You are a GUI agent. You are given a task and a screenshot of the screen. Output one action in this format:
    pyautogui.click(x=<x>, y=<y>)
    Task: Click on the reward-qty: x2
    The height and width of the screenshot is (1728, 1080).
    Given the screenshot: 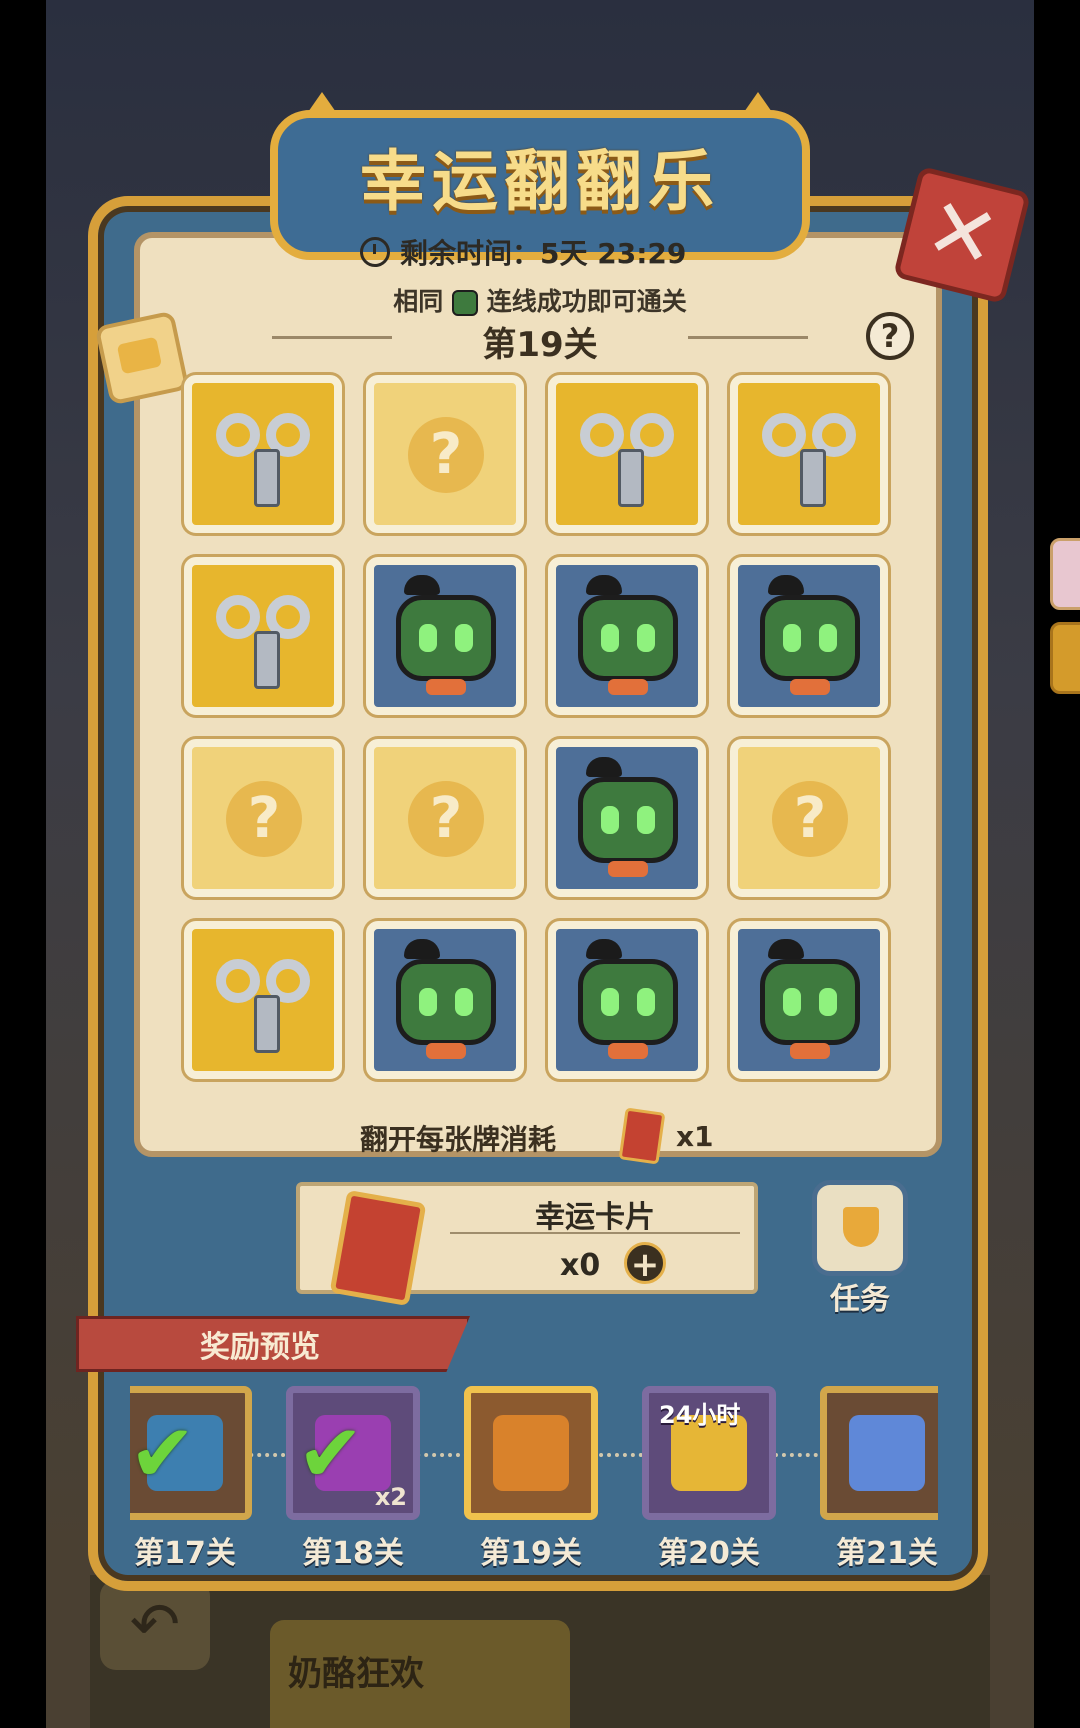 What is the action you would take?
    pyautogui.click(x=390, y=1497)
    